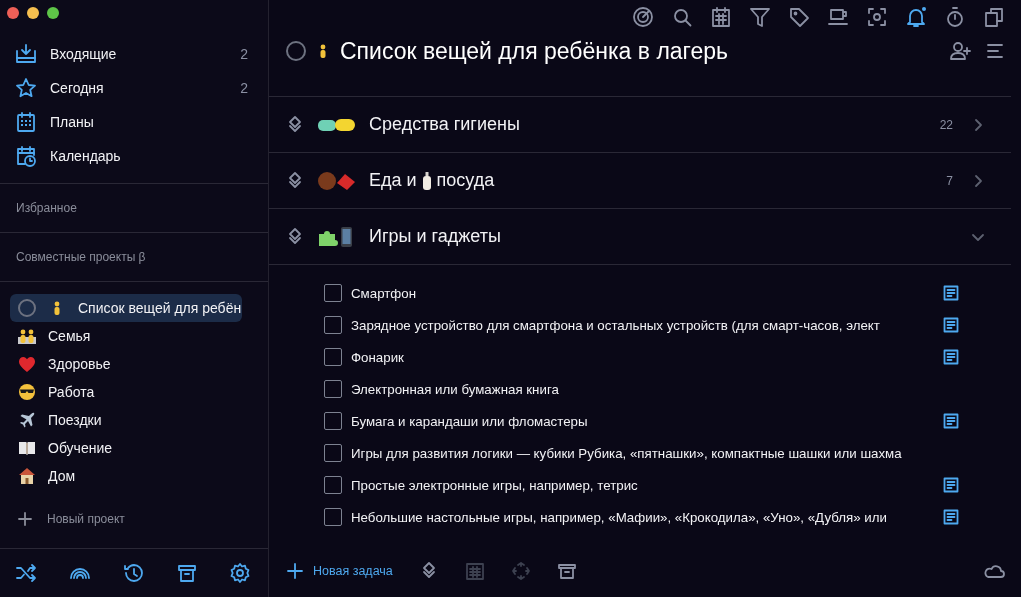  What do you see at coordinates (799, 17) in the screenshot?
I see `tag-icon` at bounding box center [799, 17].